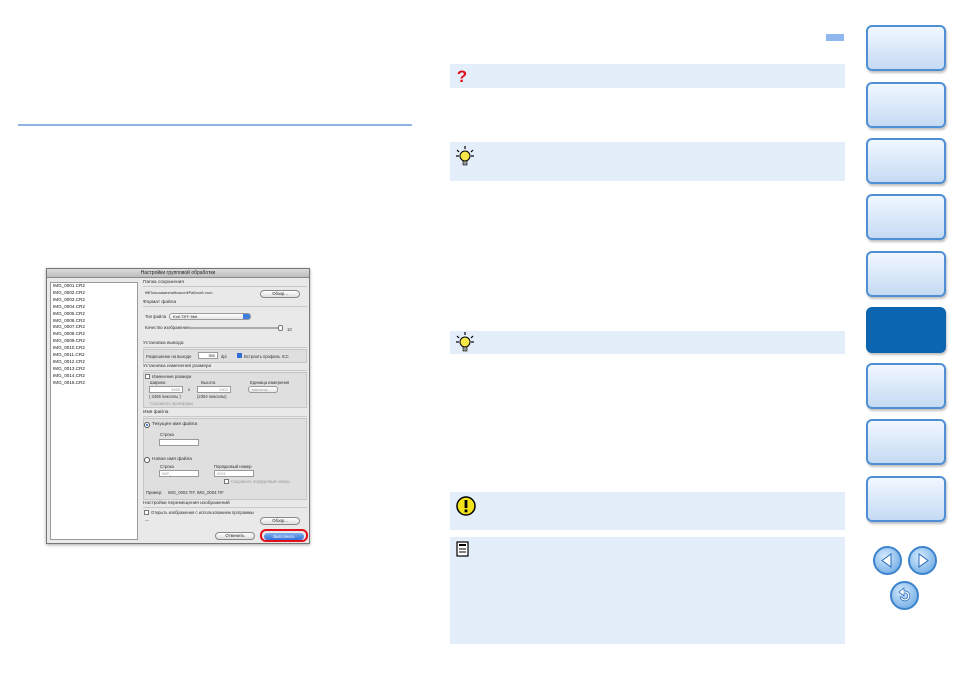 The height and width of the screenshot is (674, 954). Describe the element at coordinates (239, 355) in the screenshot. I see `icc-checkbox` at that location.